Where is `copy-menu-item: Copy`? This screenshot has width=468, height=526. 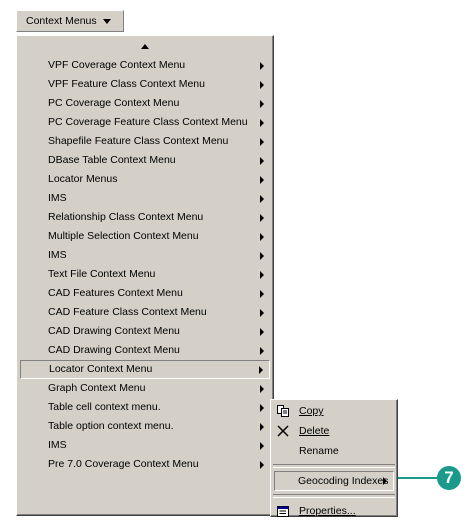
copy-menu-item: Copy is located at coordinates (334, 411).